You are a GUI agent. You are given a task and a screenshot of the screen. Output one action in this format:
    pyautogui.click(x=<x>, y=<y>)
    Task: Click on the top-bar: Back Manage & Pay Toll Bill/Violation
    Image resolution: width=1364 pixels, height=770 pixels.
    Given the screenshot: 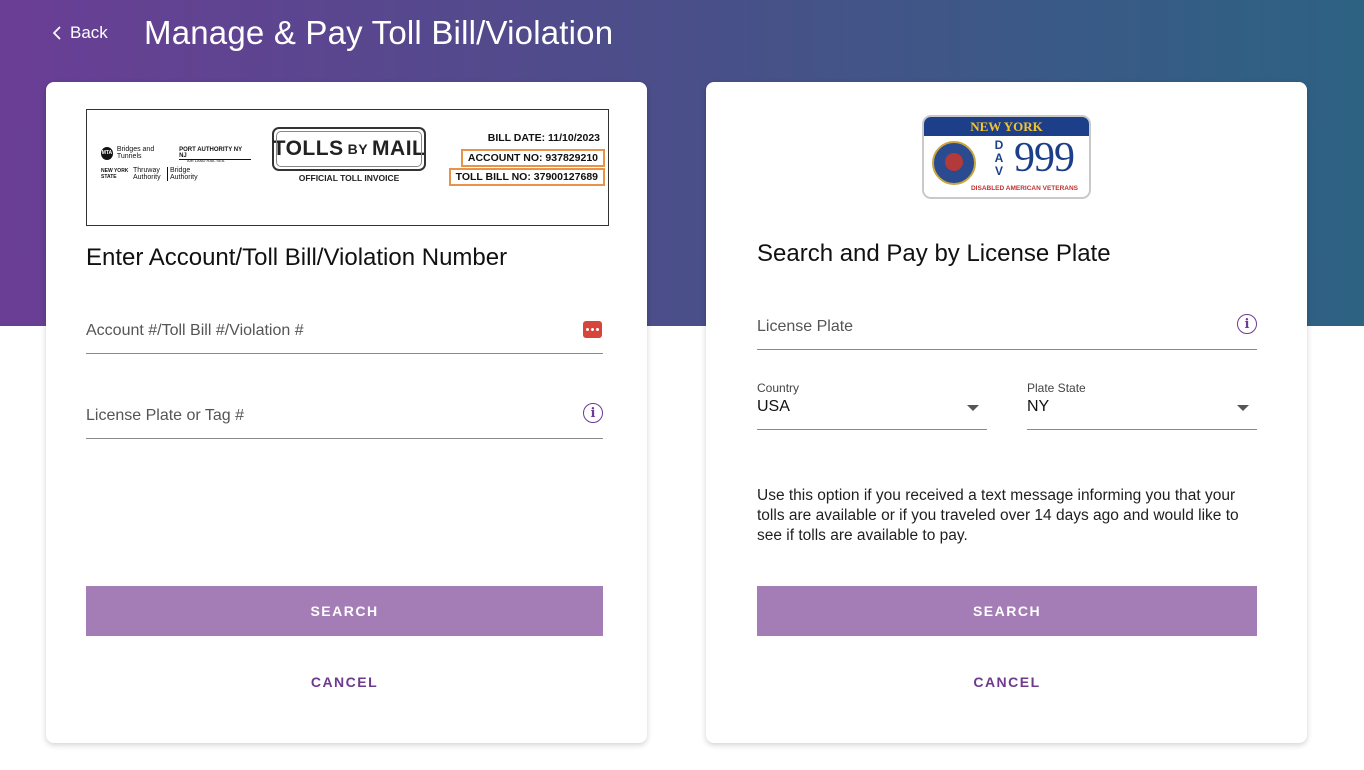 What is the action you would take?
    pyautogui.click(x=682, y=35)
    